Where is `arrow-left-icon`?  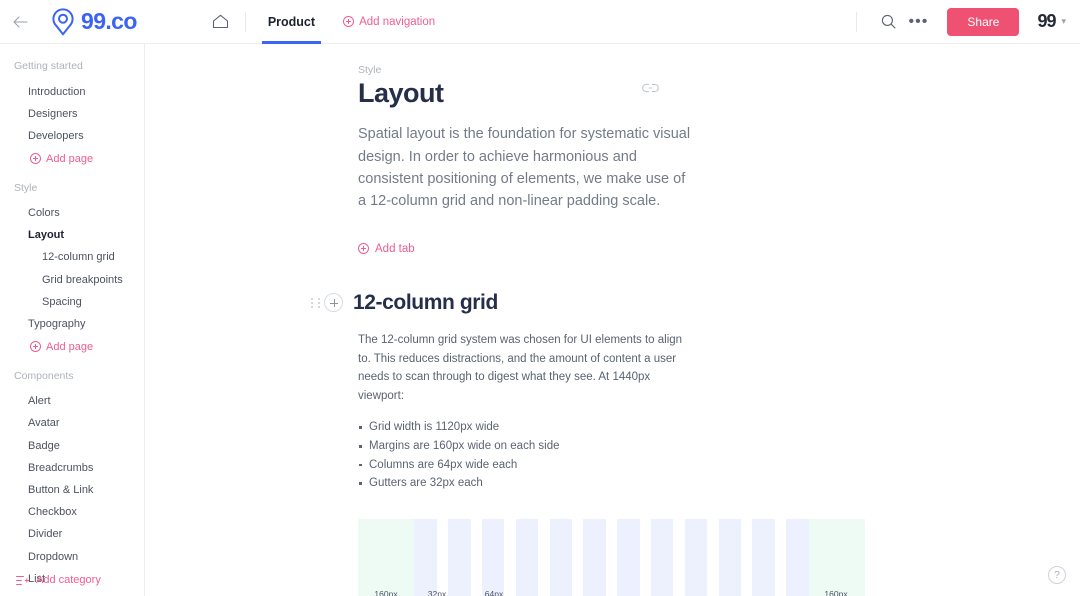
arrow-left-icon is located at coordinates (20, 21).